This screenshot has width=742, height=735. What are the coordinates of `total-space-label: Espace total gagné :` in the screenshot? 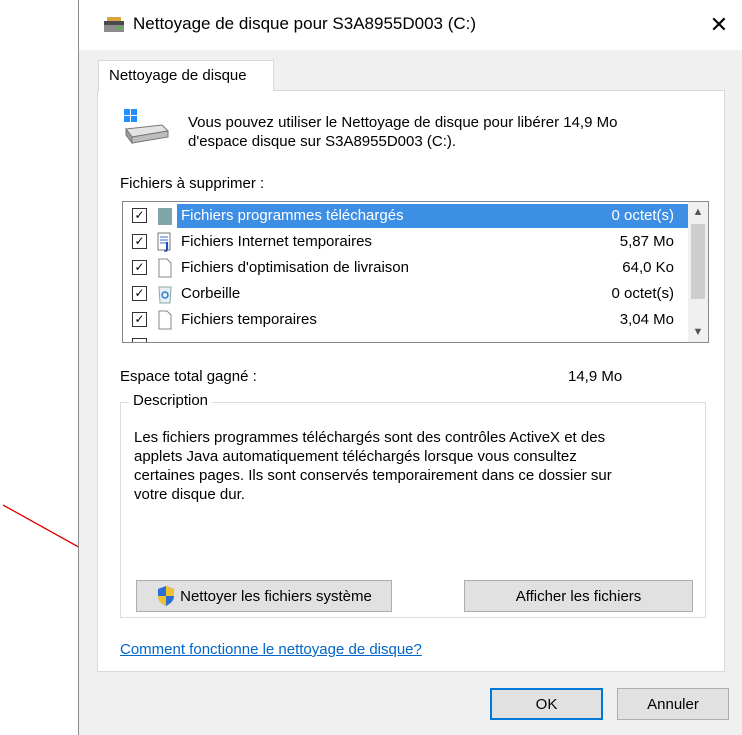 It's located at (188, 376).